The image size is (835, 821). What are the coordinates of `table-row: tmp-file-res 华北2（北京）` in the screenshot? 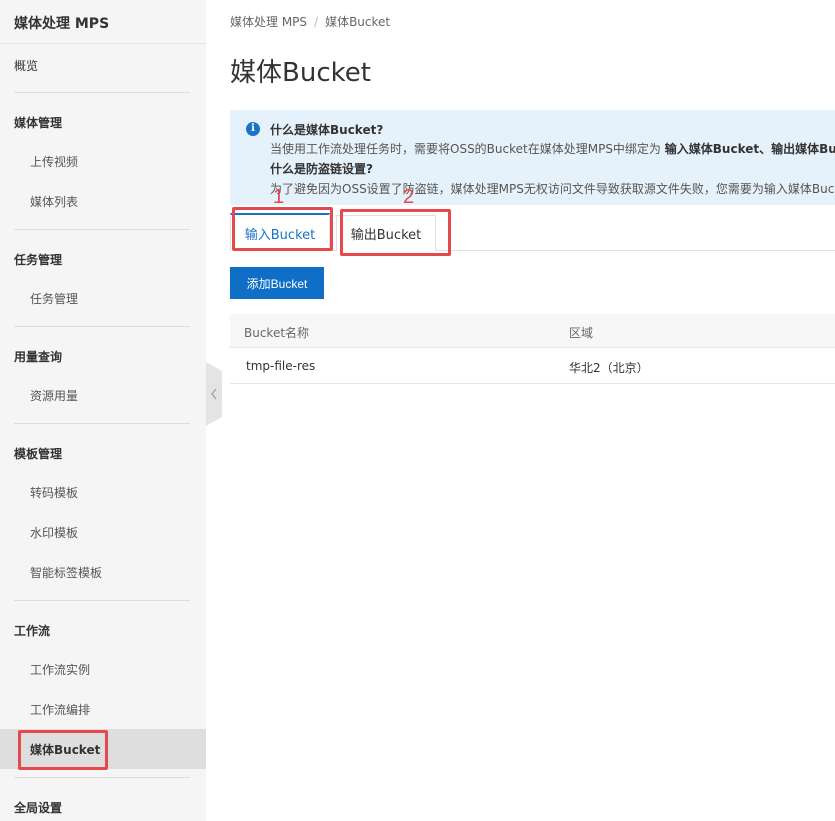 It's located at (532, 366).